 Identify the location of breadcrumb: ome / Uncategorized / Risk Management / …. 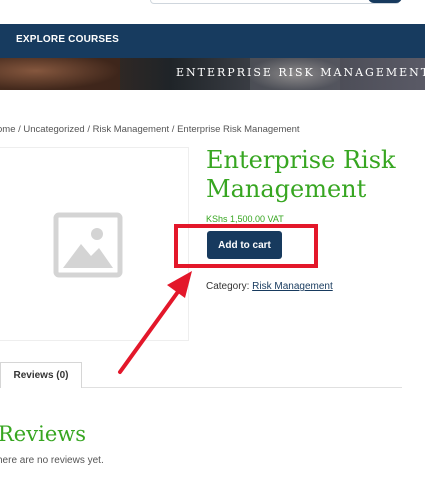
(150, 129).